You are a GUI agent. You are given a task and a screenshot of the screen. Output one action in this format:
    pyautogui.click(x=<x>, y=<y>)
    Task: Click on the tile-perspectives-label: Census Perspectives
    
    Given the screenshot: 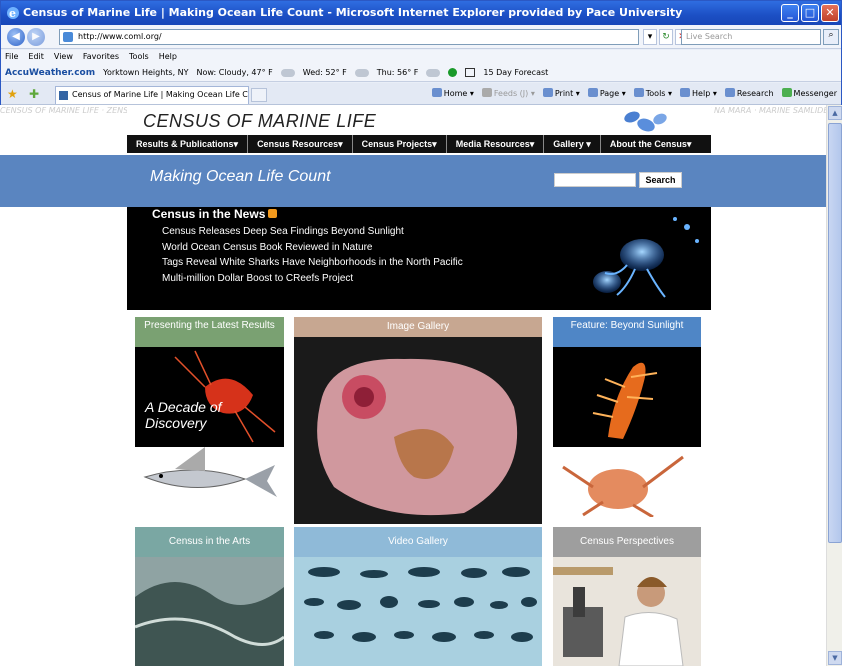 What is the action you would take?
    pyautogui.click(x=627, y=542)
    